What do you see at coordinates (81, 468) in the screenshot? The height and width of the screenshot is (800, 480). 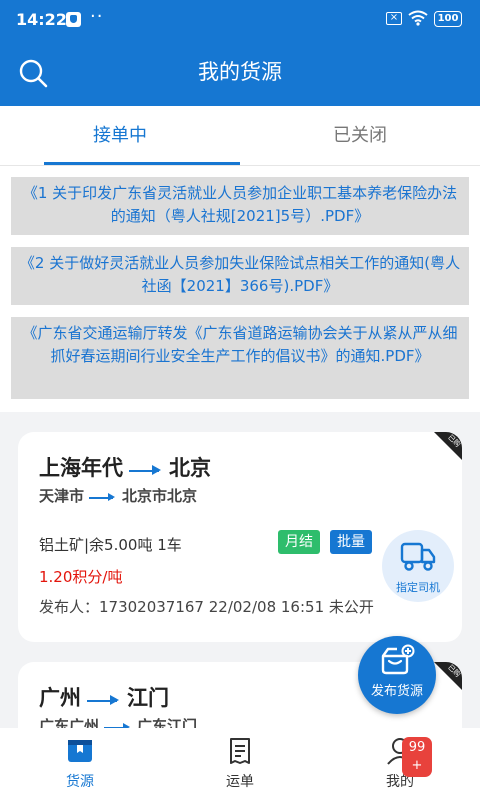 I see `route-from: 上海年代` at bounding box center [81, 468].